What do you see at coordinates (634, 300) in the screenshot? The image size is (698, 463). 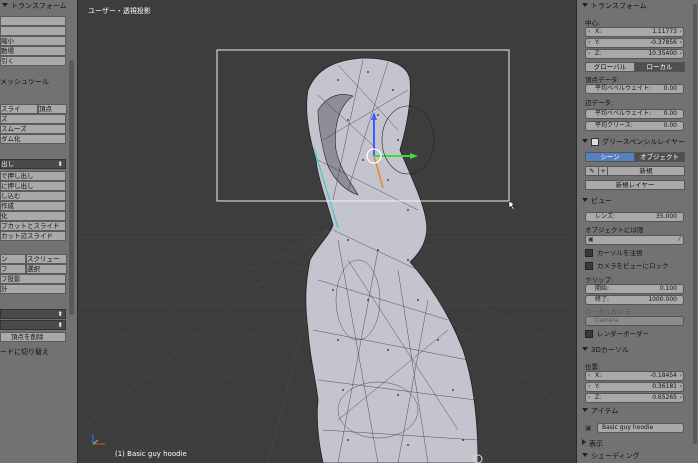 I see `clip-end-field: 終了: 1000.000` at bounding box center [634, 300].